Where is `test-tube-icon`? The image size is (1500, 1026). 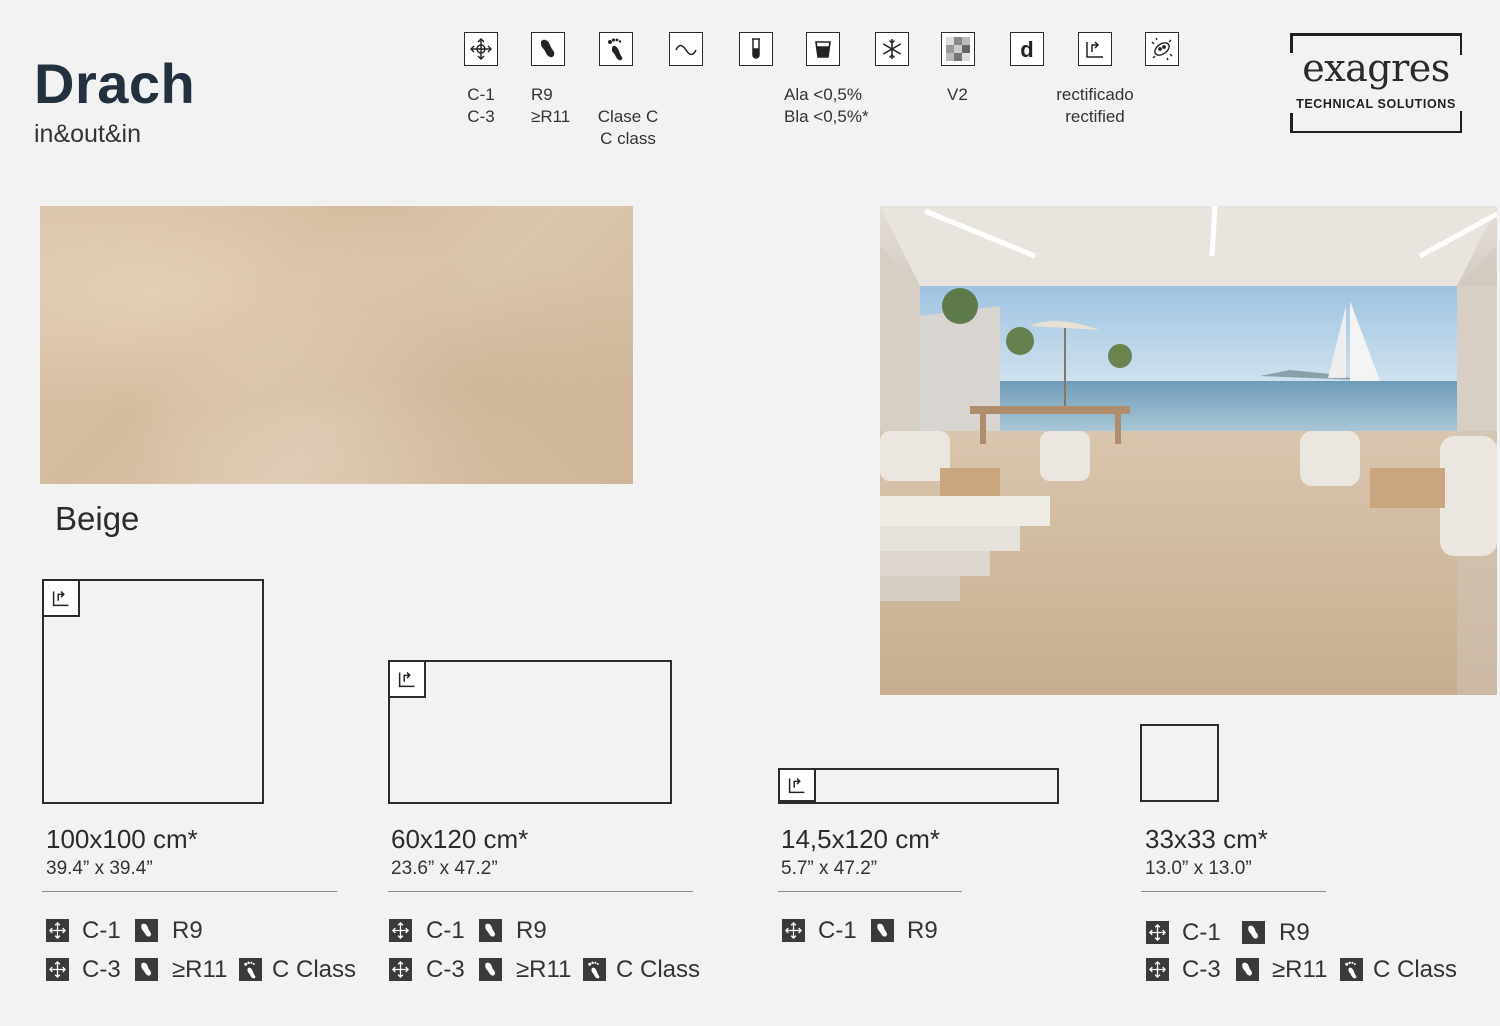
test-tube-icon is located at coordinates (756, 49).